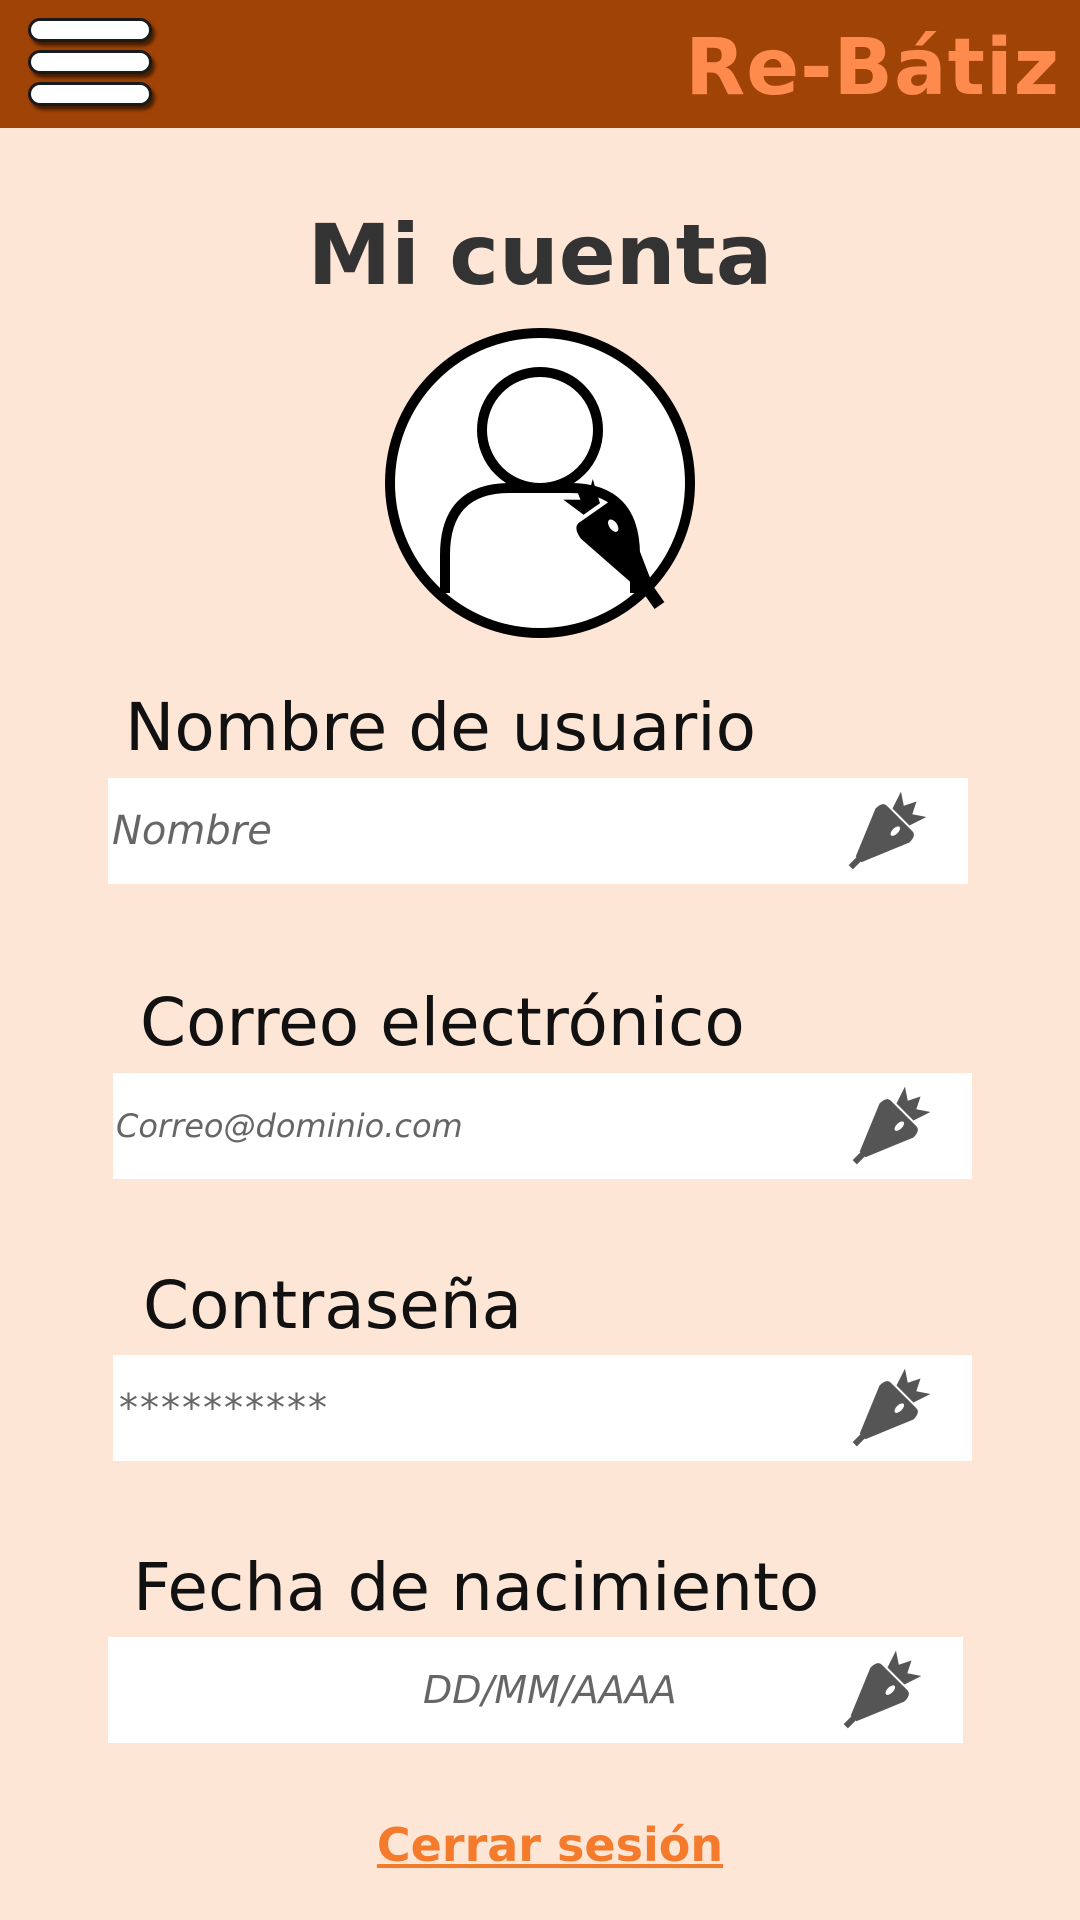 This screenshot has width=1080, height=1920. I want to click on page-title: Mi cuenta, so click(540, 255).